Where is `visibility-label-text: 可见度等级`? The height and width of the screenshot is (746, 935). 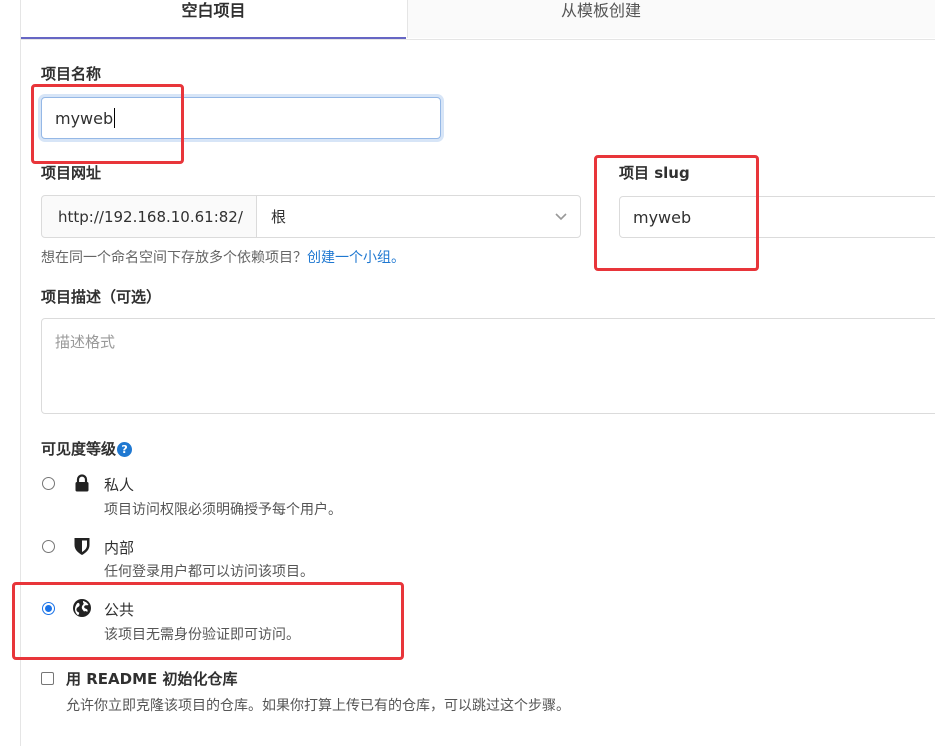 visibility-label-text: 可见度等级 is located at coordinates (79, 449).